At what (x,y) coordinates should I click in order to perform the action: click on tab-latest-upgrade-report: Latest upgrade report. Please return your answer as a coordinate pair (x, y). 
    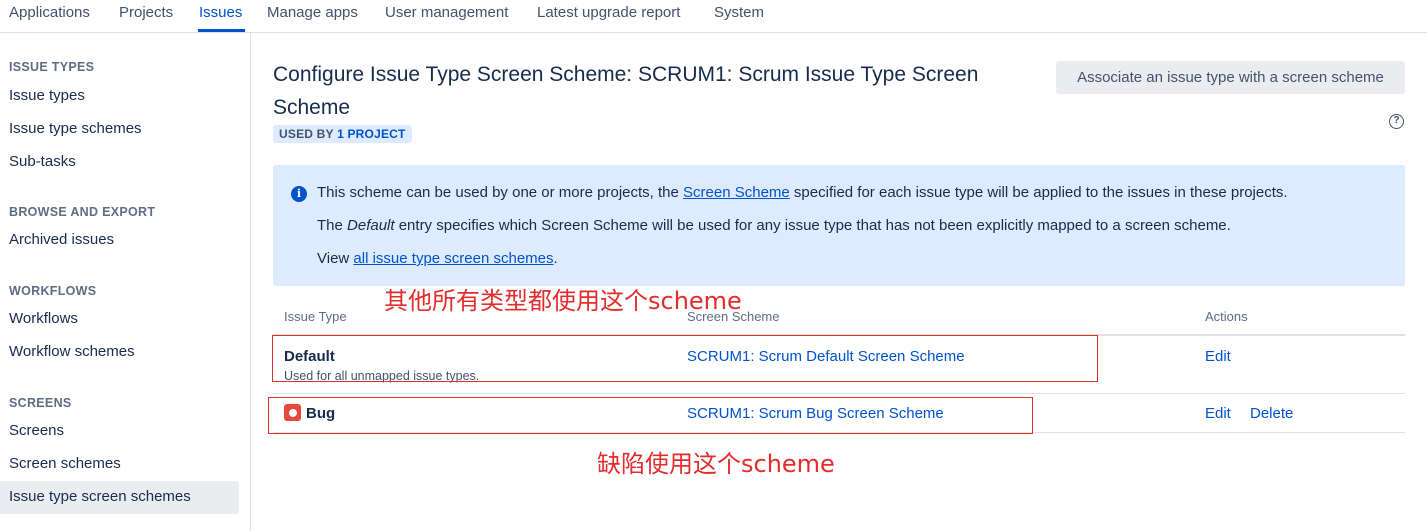
    Looking at the image, I should click on (608, 12).